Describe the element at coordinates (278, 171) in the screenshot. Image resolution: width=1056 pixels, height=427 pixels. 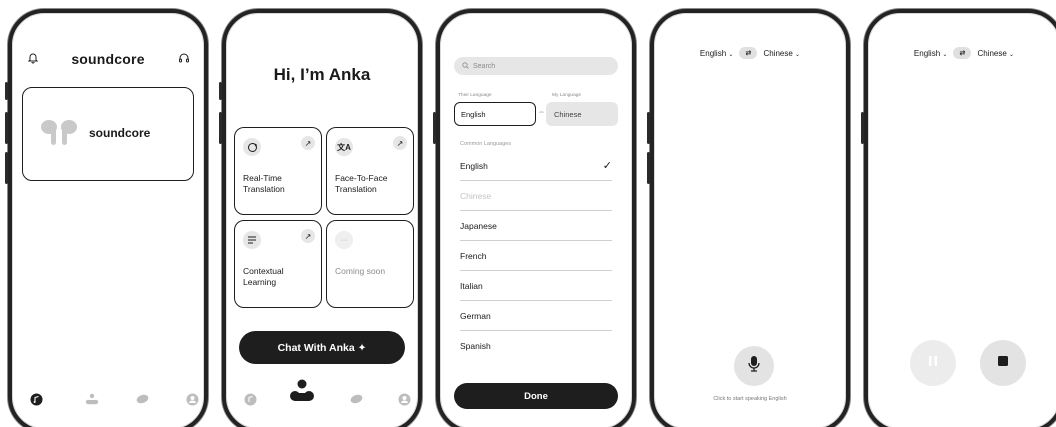
I see `tile-real-time-translation: ↗ Real-Time Translation` at that location.